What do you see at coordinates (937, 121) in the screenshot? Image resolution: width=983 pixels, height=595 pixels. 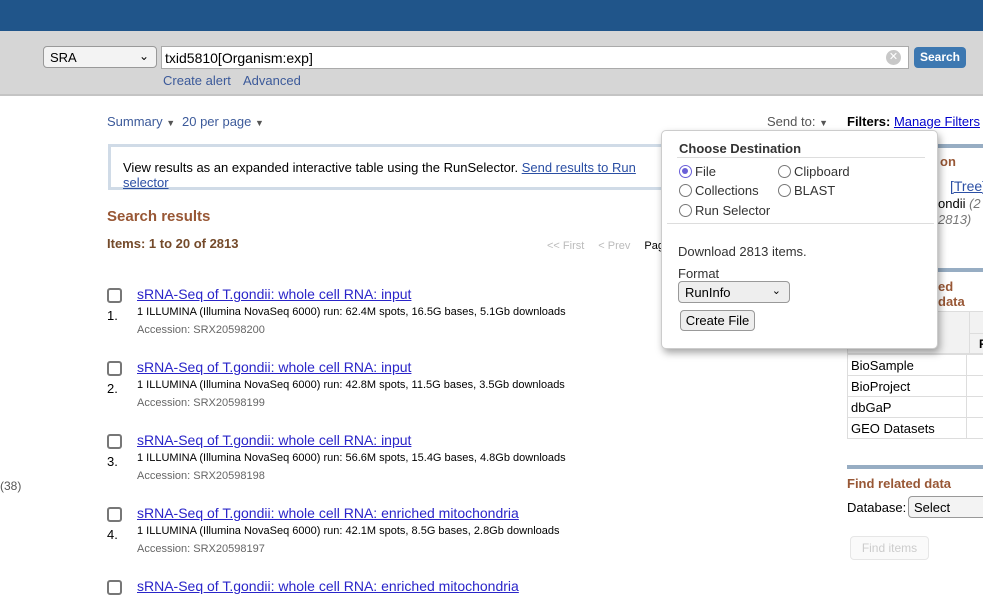 I see `manage-filters-link: Manage Filters` at bounding box center [937, 121].